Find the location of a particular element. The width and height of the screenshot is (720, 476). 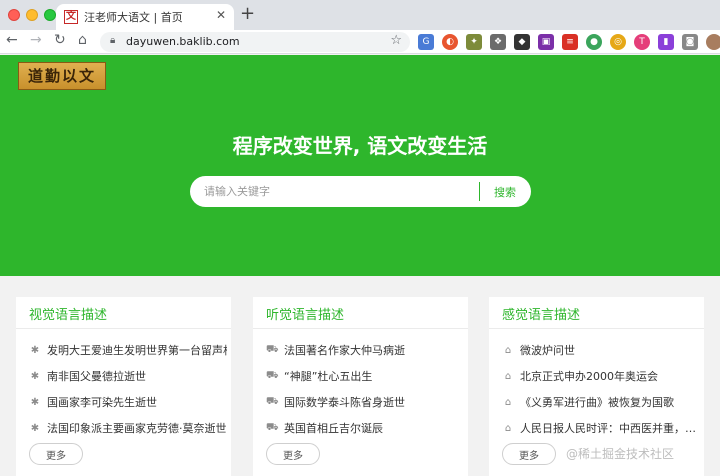

list-item: ✱ 法国印象派主要画家克劳德·莫奈逝世 is located at coordinates (128, 428).